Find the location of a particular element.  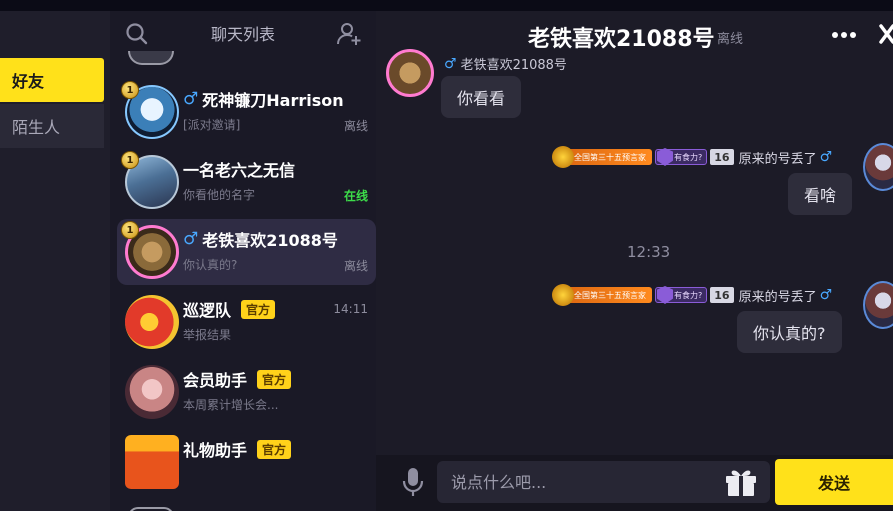

message-bubble: 你看看 is located at coordinates (481, 97).